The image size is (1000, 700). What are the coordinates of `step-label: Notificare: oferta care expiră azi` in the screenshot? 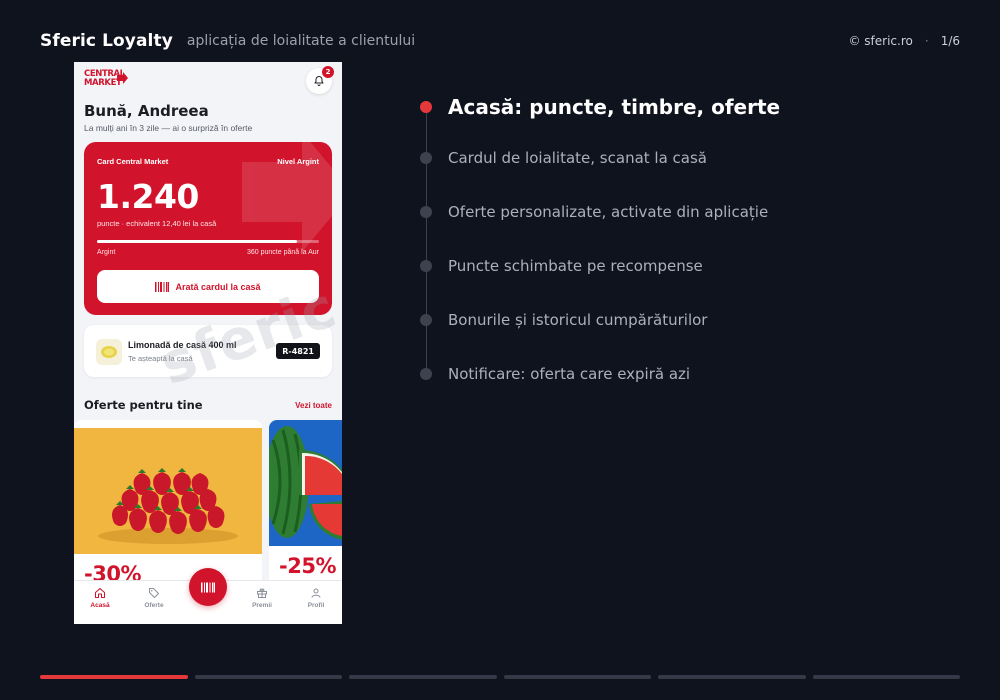 It's located at (569, 374).